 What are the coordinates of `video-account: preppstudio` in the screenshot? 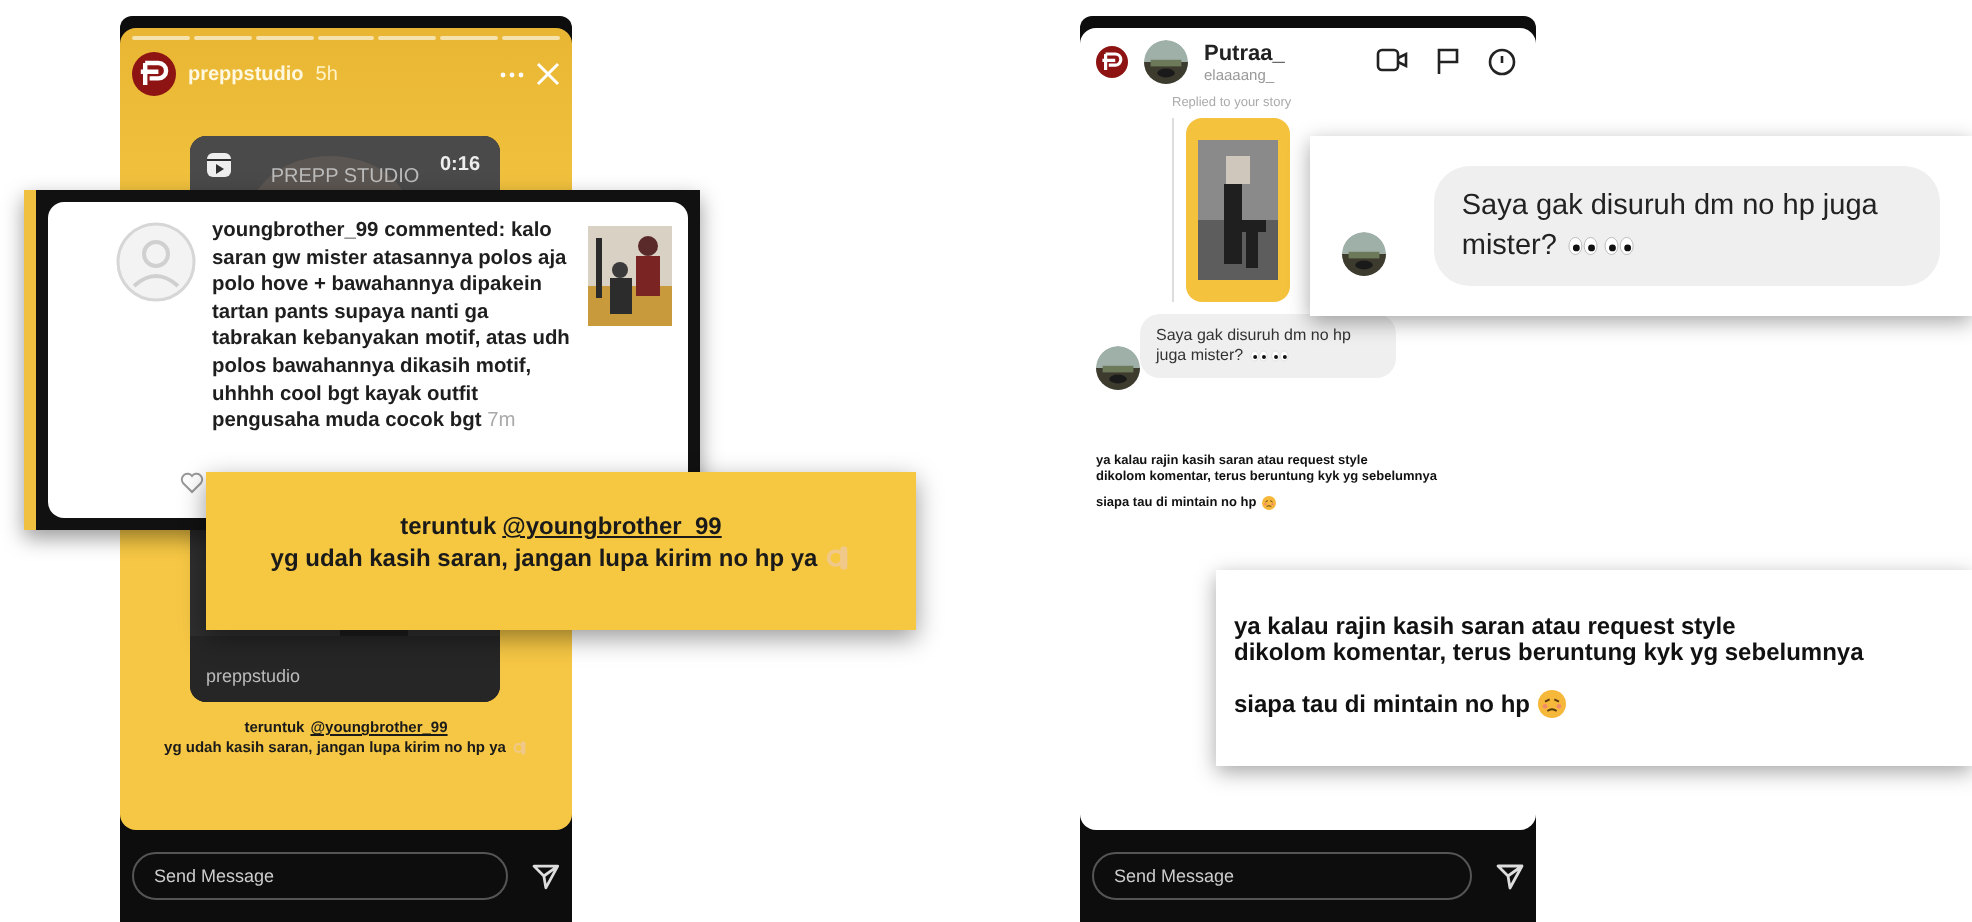 It's located at (253, 676).